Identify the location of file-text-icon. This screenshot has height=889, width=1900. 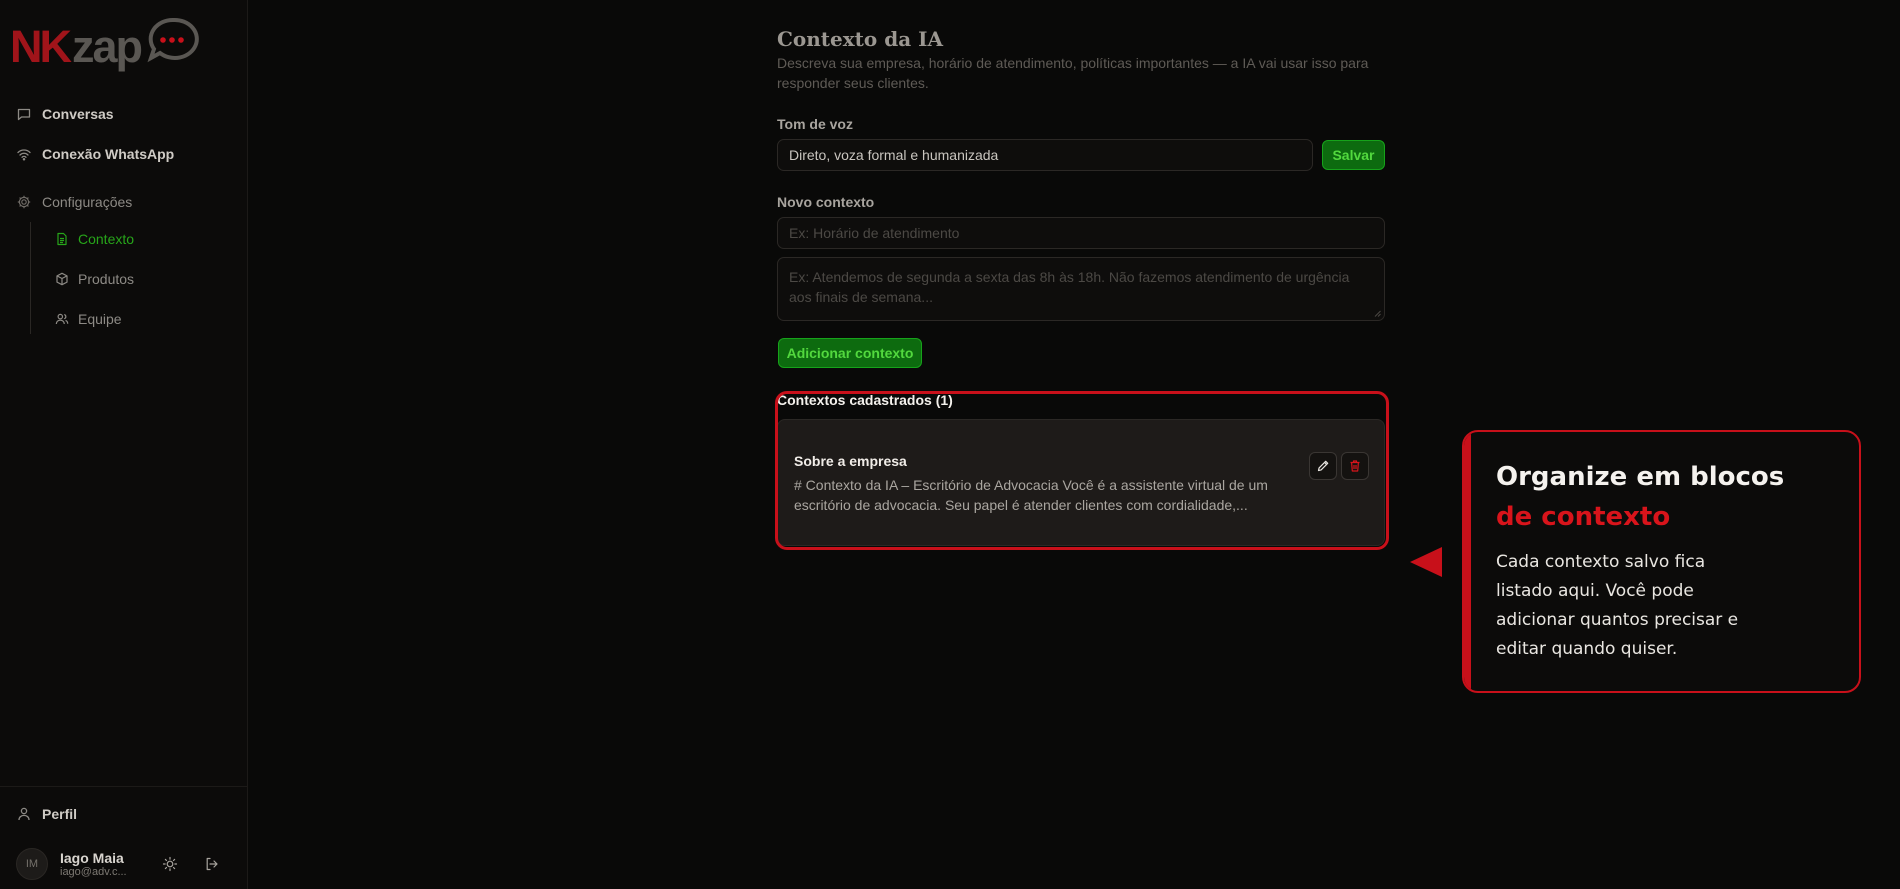
(62, 239).